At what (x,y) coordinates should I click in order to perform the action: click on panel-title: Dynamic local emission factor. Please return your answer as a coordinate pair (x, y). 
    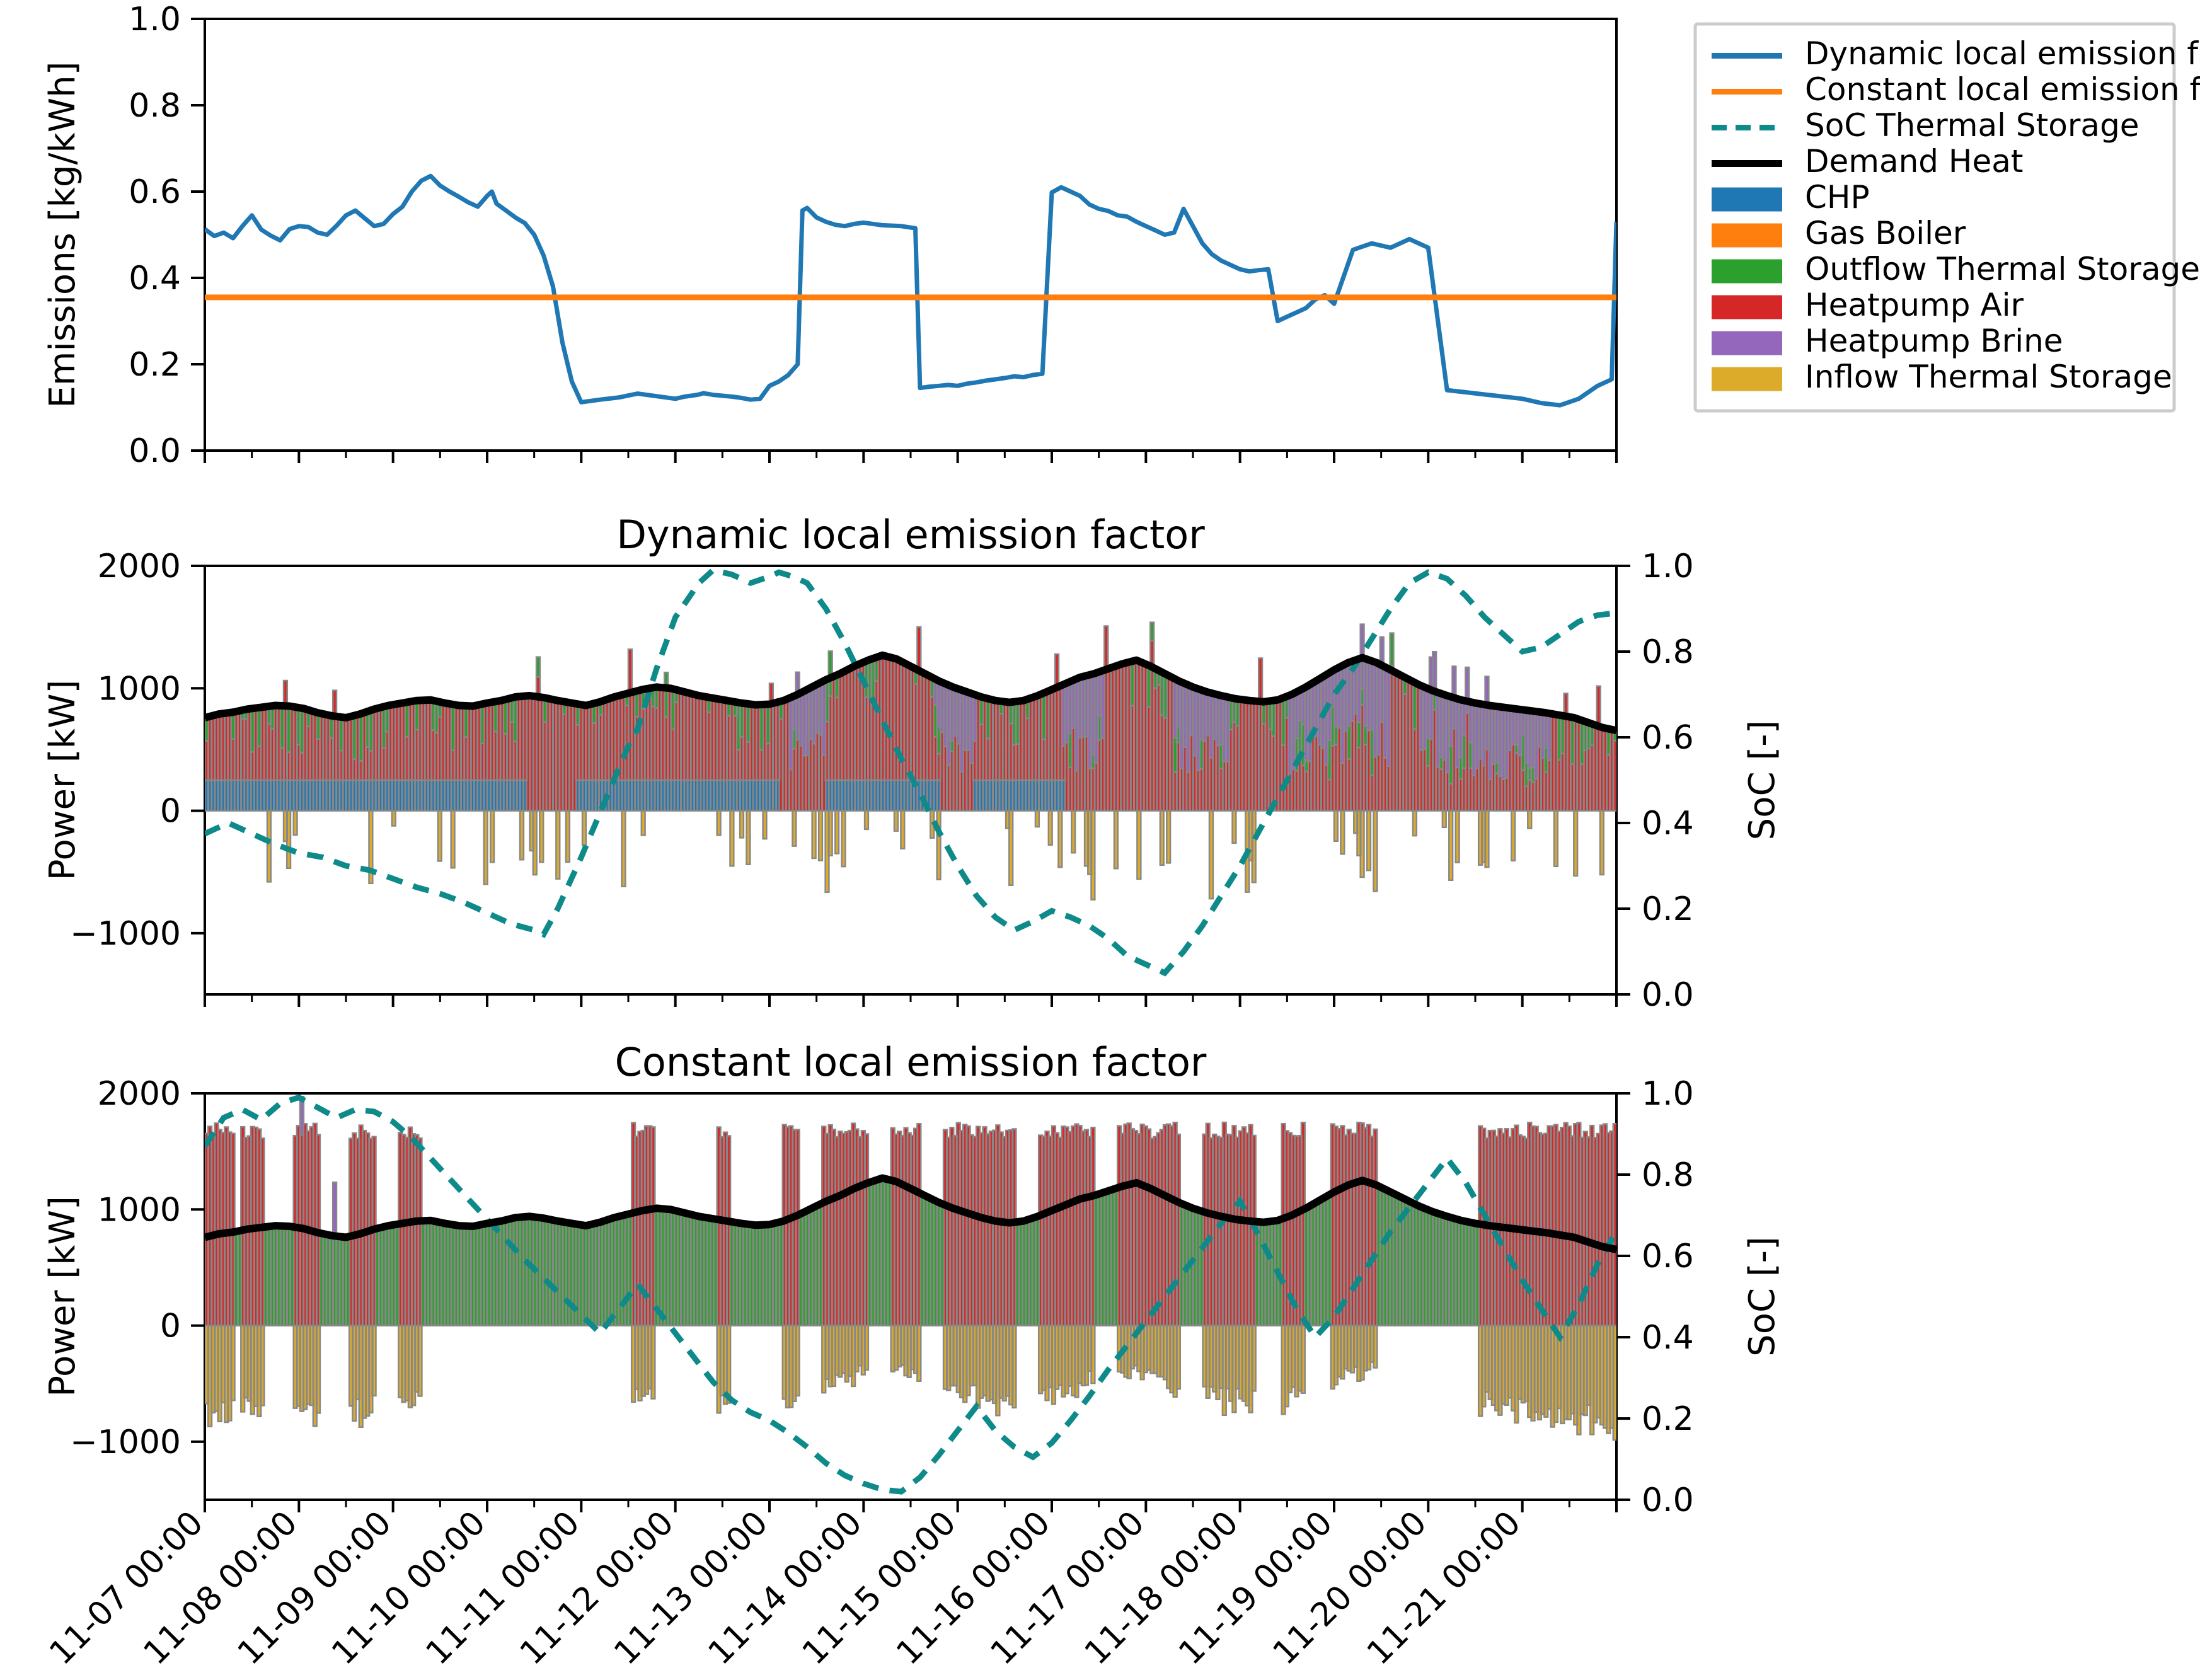
    Looking at the image, I should click on (910, 535).